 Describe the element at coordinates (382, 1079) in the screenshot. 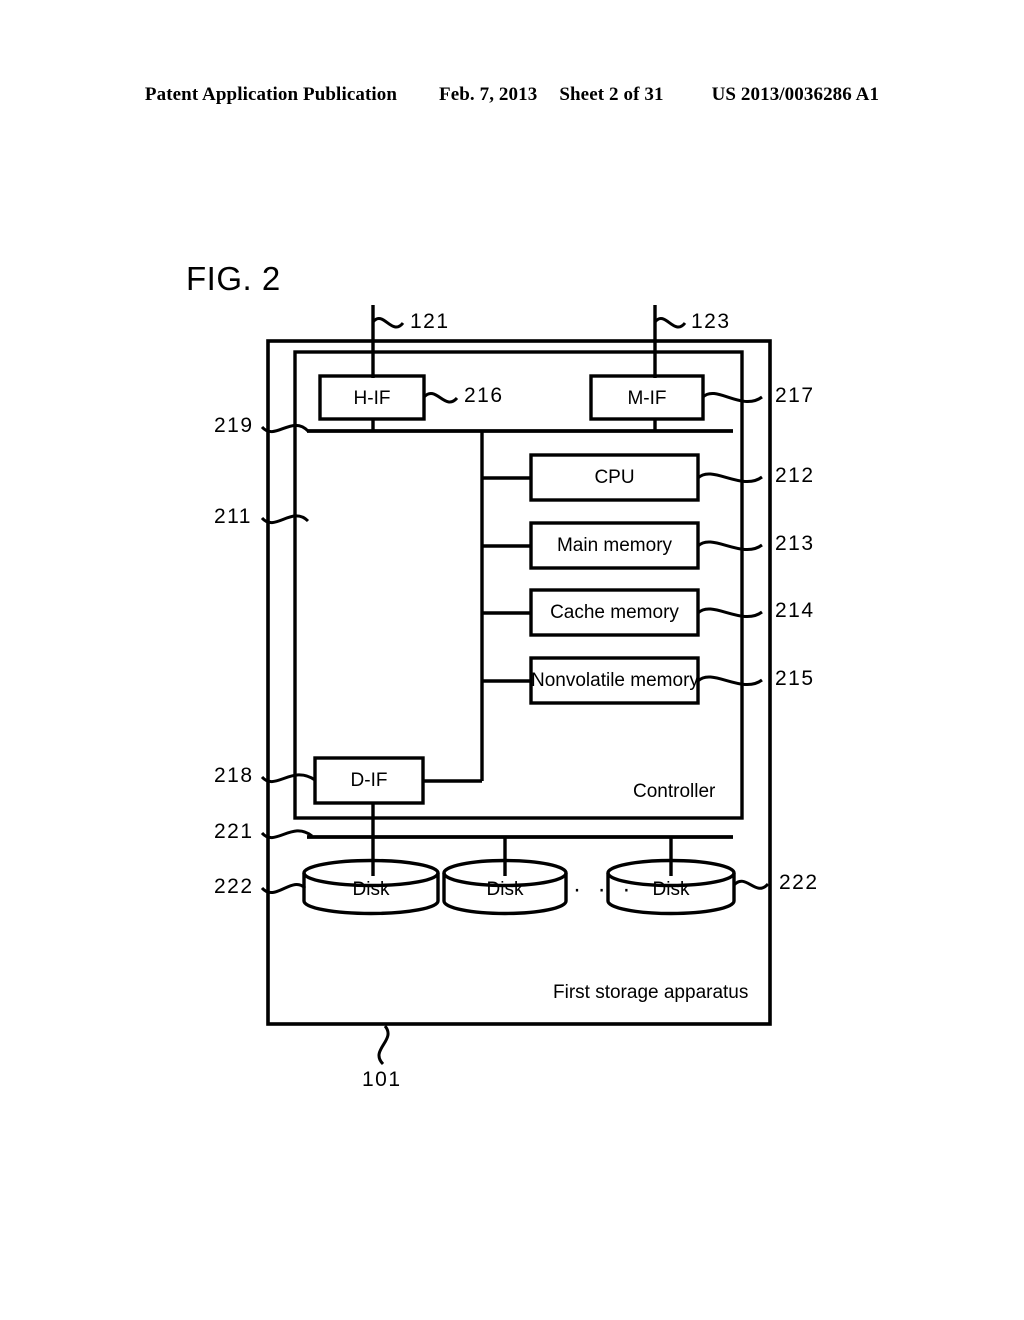

I see `ref-101: 101` at that location.